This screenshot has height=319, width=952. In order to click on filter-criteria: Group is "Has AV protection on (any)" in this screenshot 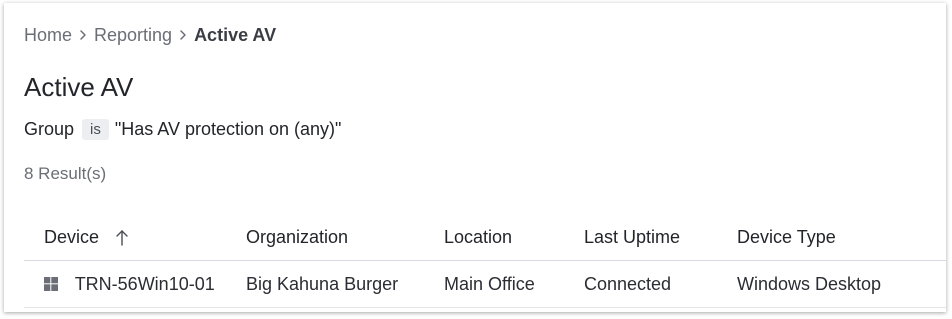, I will do `click(182, 129)`.